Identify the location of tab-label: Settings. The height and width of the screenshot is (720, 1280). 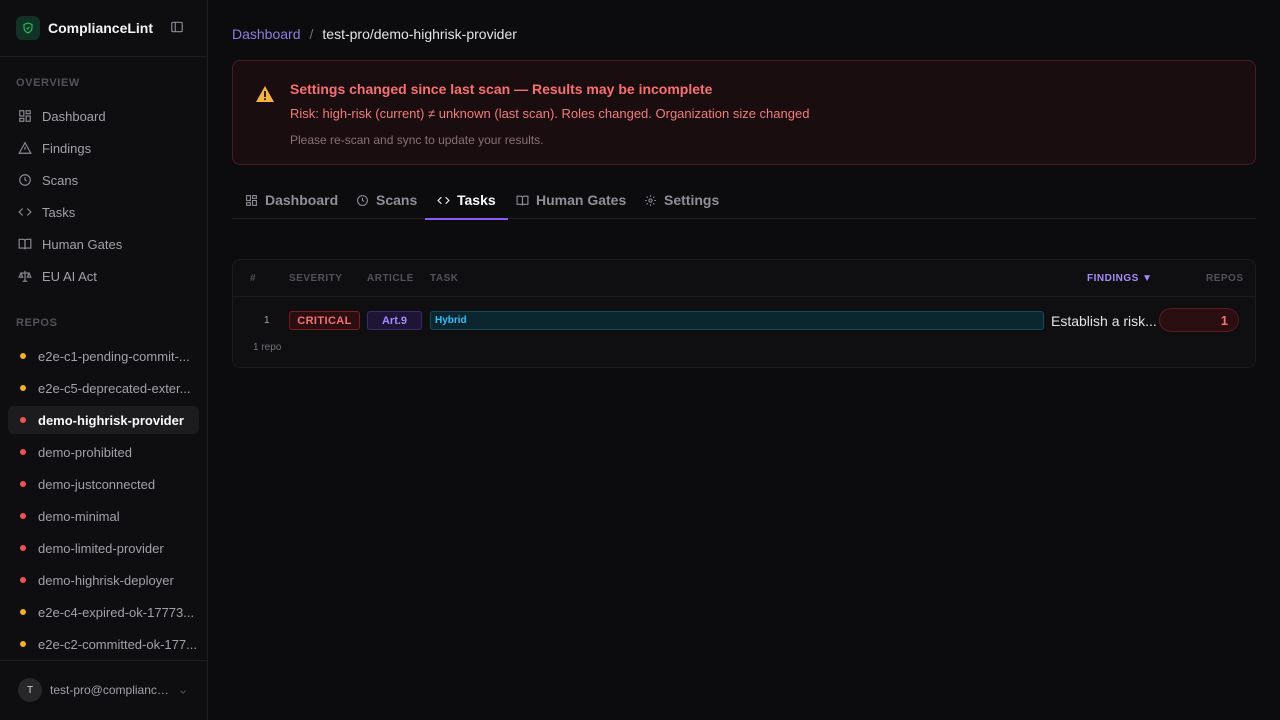
(692, 200).